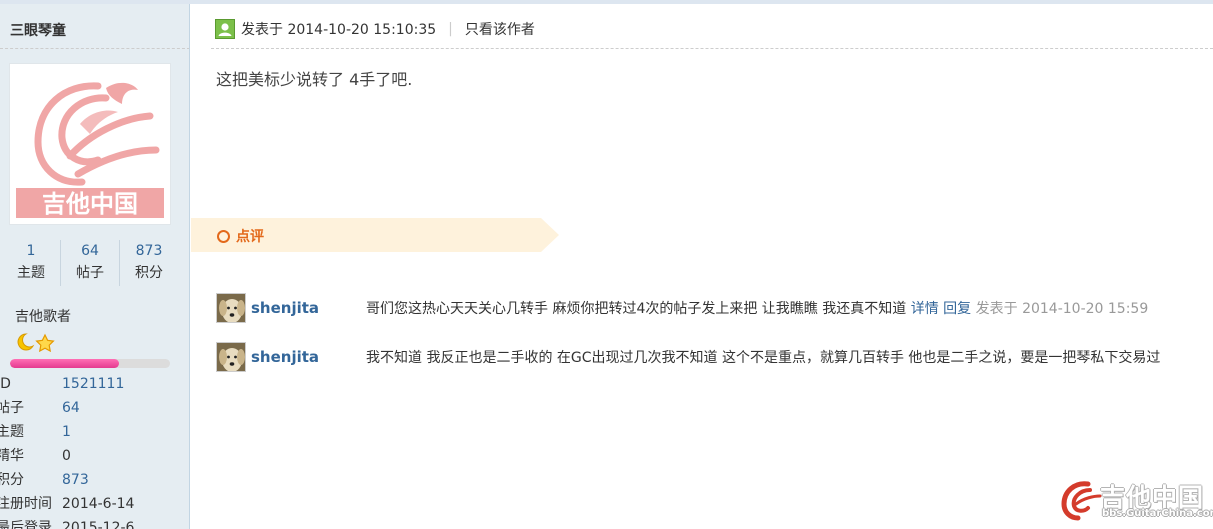 The image size is (1213, 529). I want to click on profile-key: 精华, so click(12, 456).